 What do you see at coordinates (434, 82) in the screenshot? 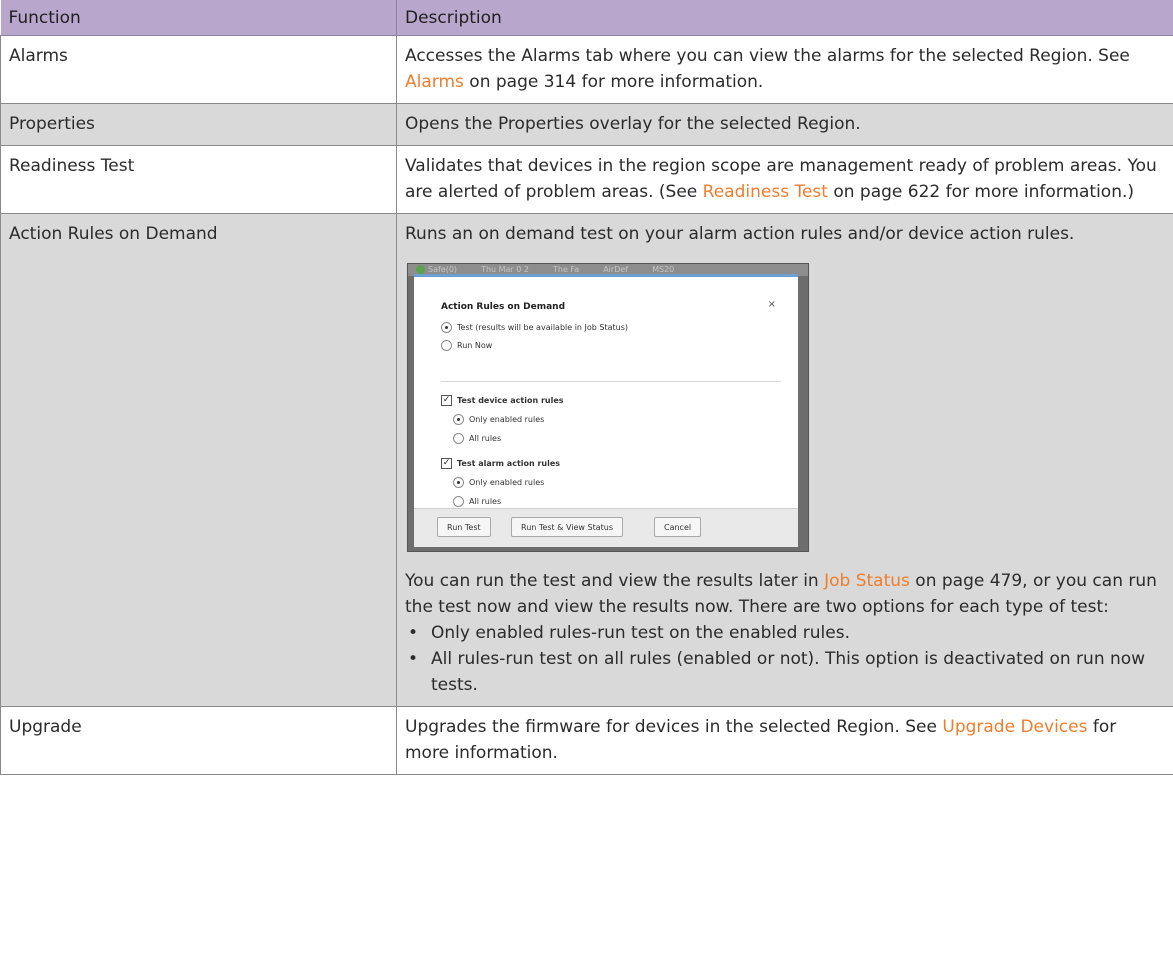
I see `alarms-link: Alarms` at bounding box center [434, 82].